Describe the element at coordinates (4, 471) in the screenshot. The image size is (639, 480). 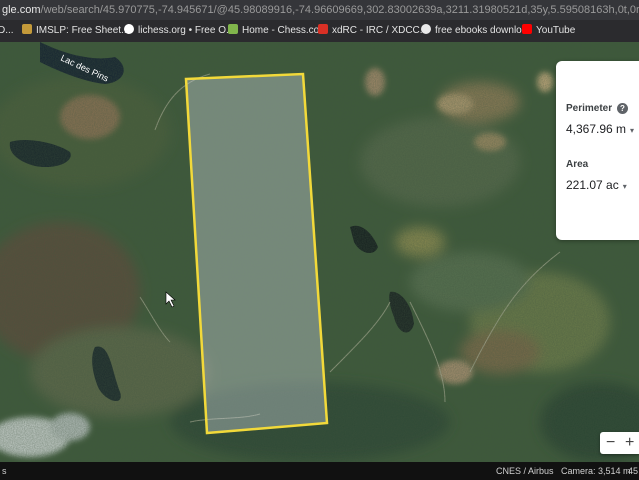
I see `status-left-text: s` at that location.